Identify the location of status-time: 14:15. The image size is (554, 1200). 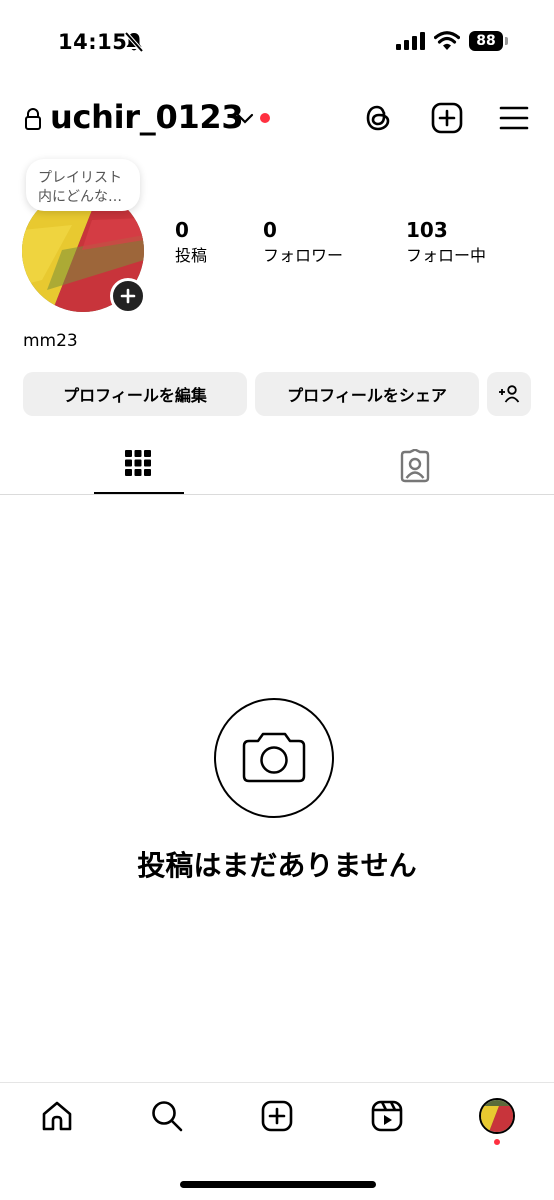
(93, 42).